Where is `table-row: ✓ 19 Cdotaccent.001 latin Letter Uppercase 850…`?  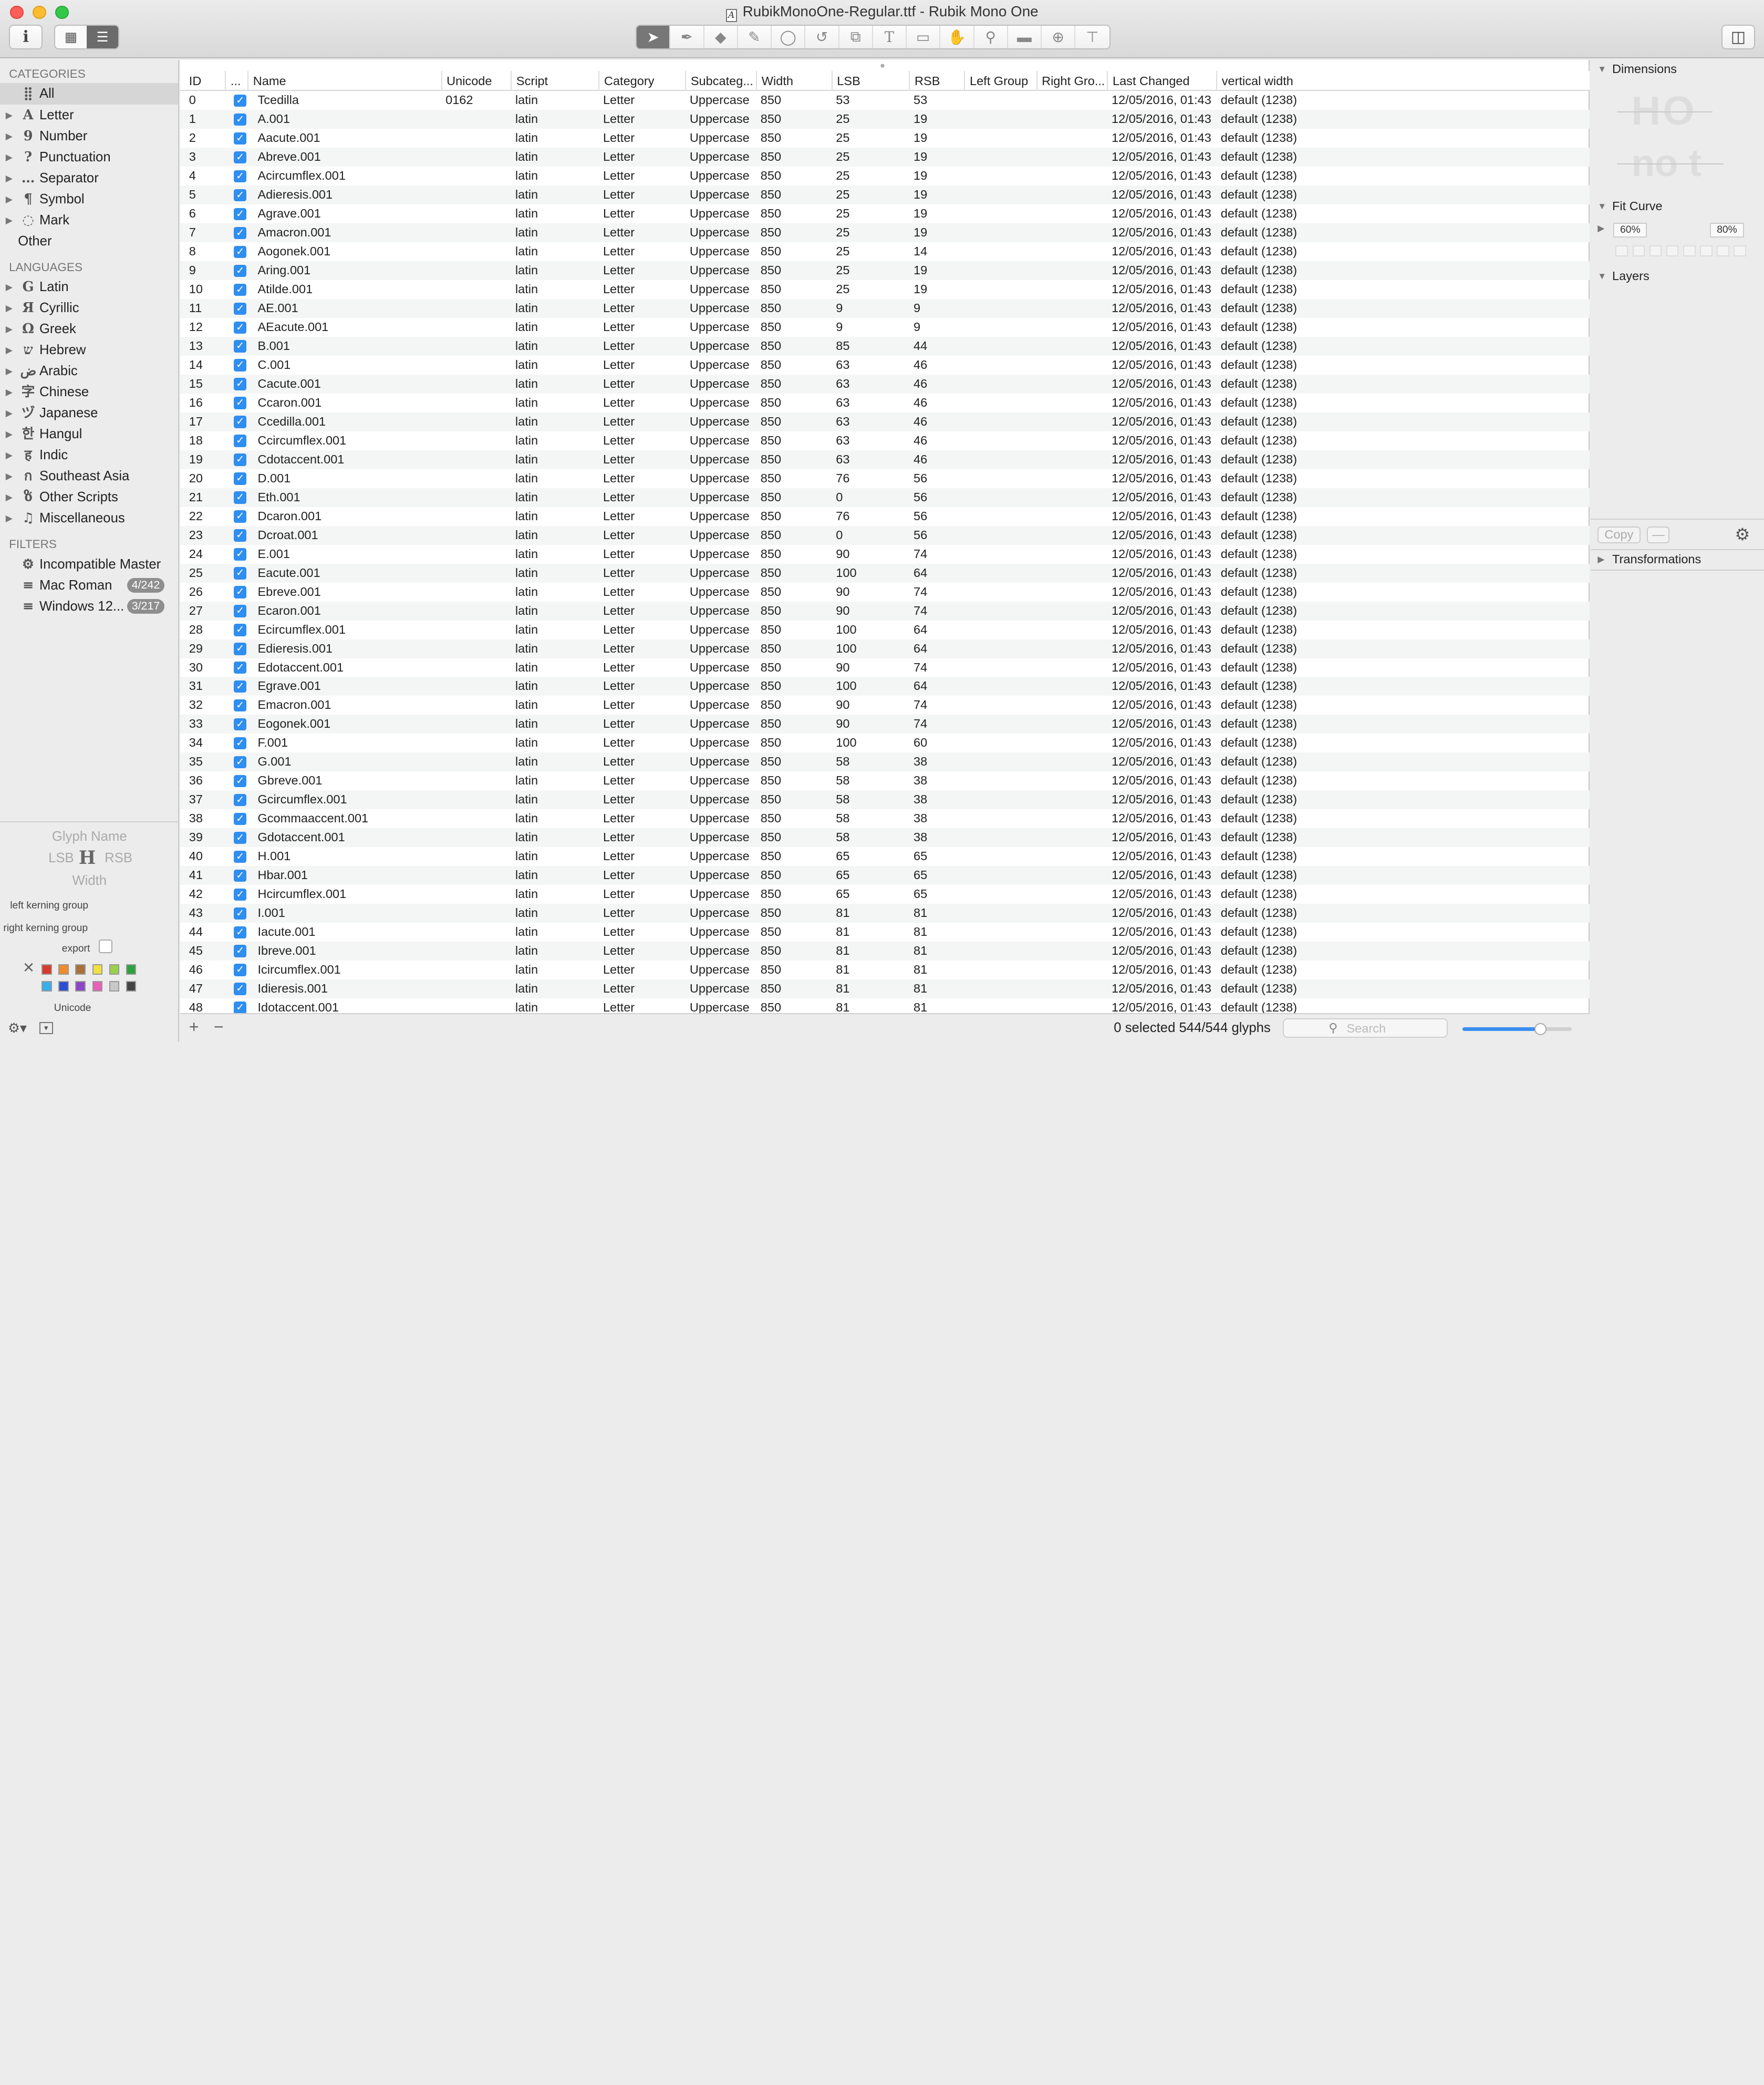
table-row: ✓ 19 Cdotaccent.001 latin Letter Uppercase 850… is located at coordinates (885, 460).